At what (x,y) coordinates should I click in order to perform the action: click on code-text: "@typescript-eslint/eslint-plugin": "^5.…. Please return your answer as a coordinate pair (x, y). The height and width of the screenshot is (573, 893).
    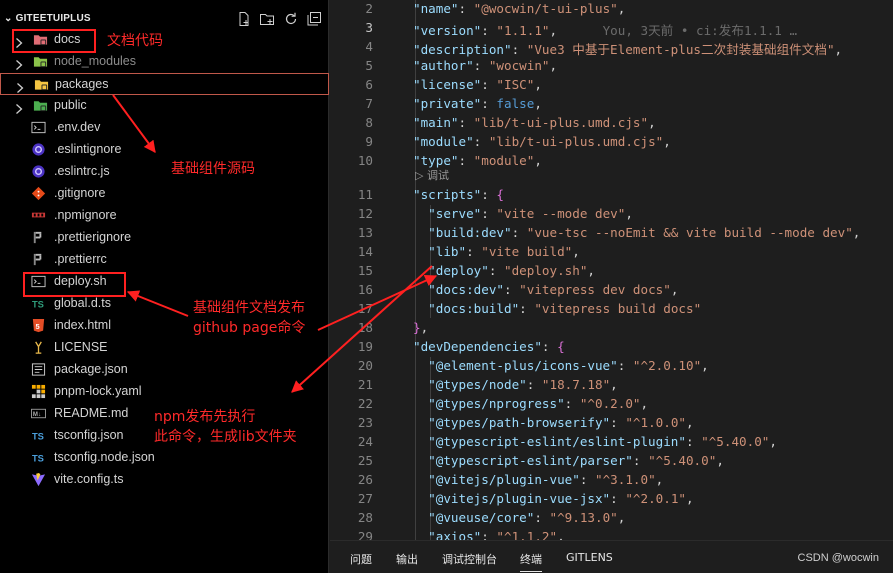
    Looking at the image, I should click on (602, 441).